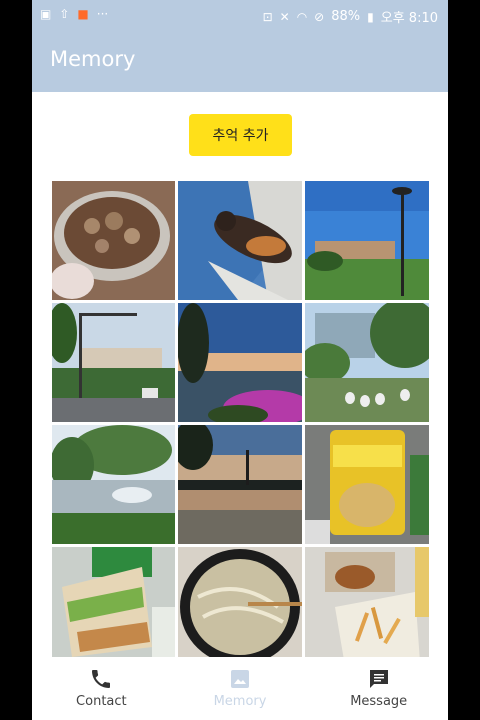 The height and width of the screenshot is (720, 480). I want to click on nav-contact-label: Contact, so click(101, 701).